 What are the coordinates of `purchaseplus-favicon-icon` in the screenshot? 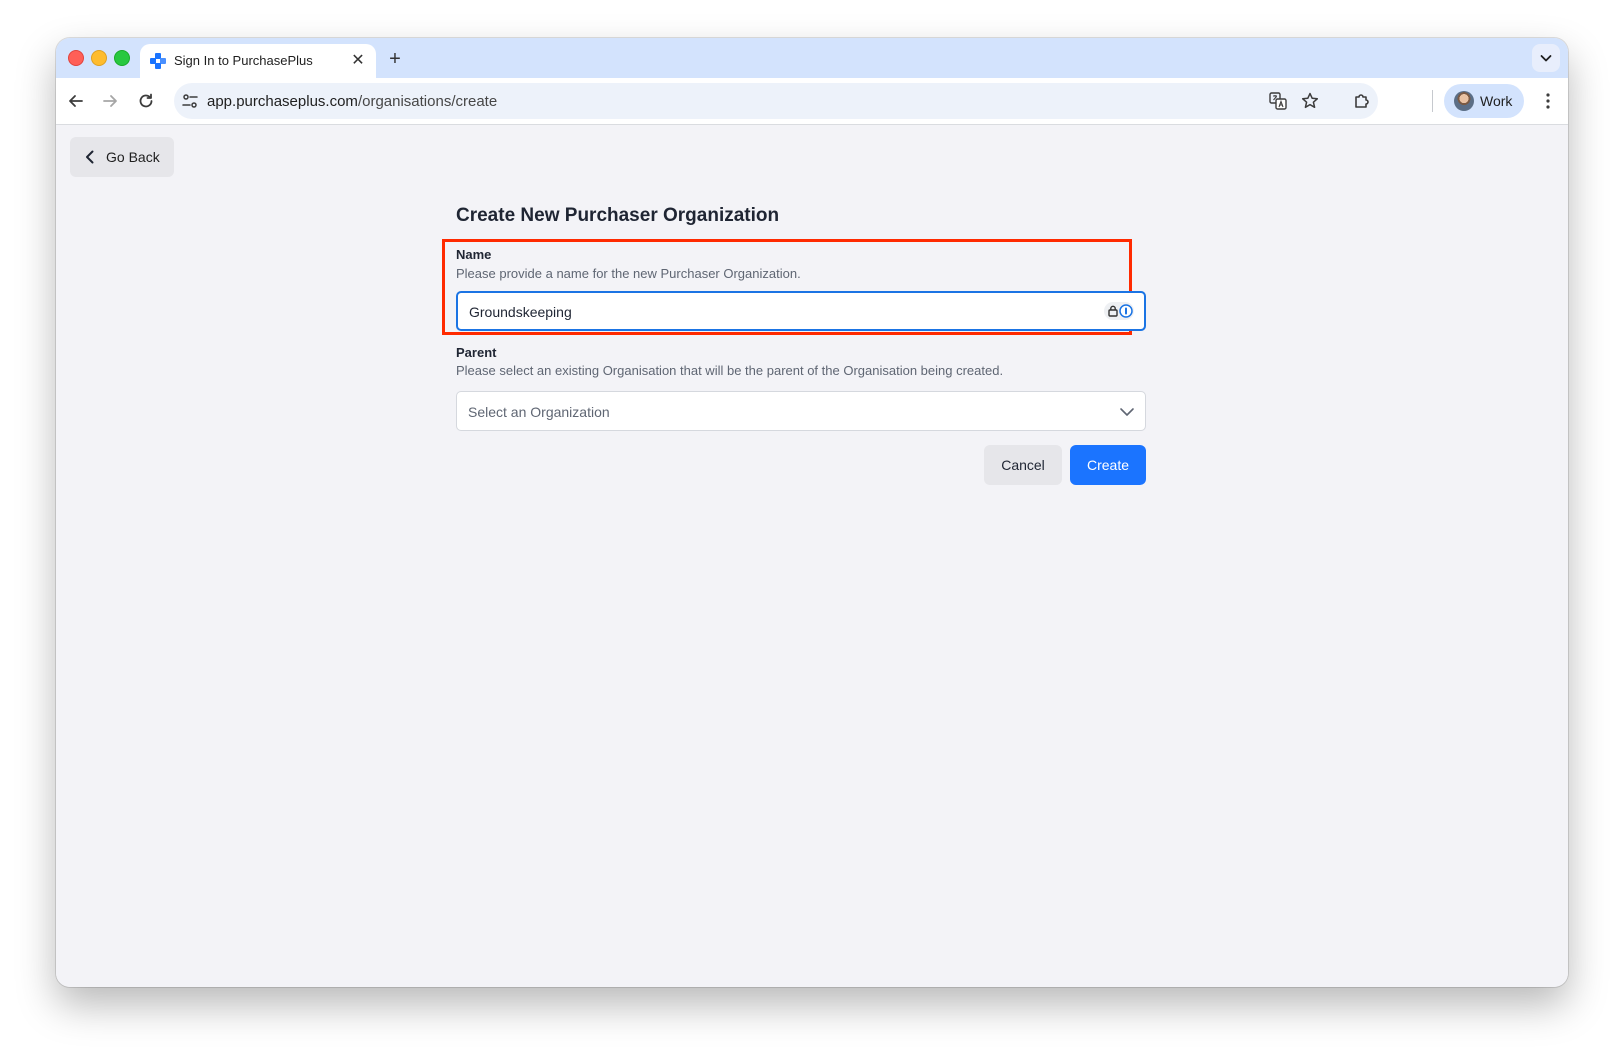 It's located at (158, 61).